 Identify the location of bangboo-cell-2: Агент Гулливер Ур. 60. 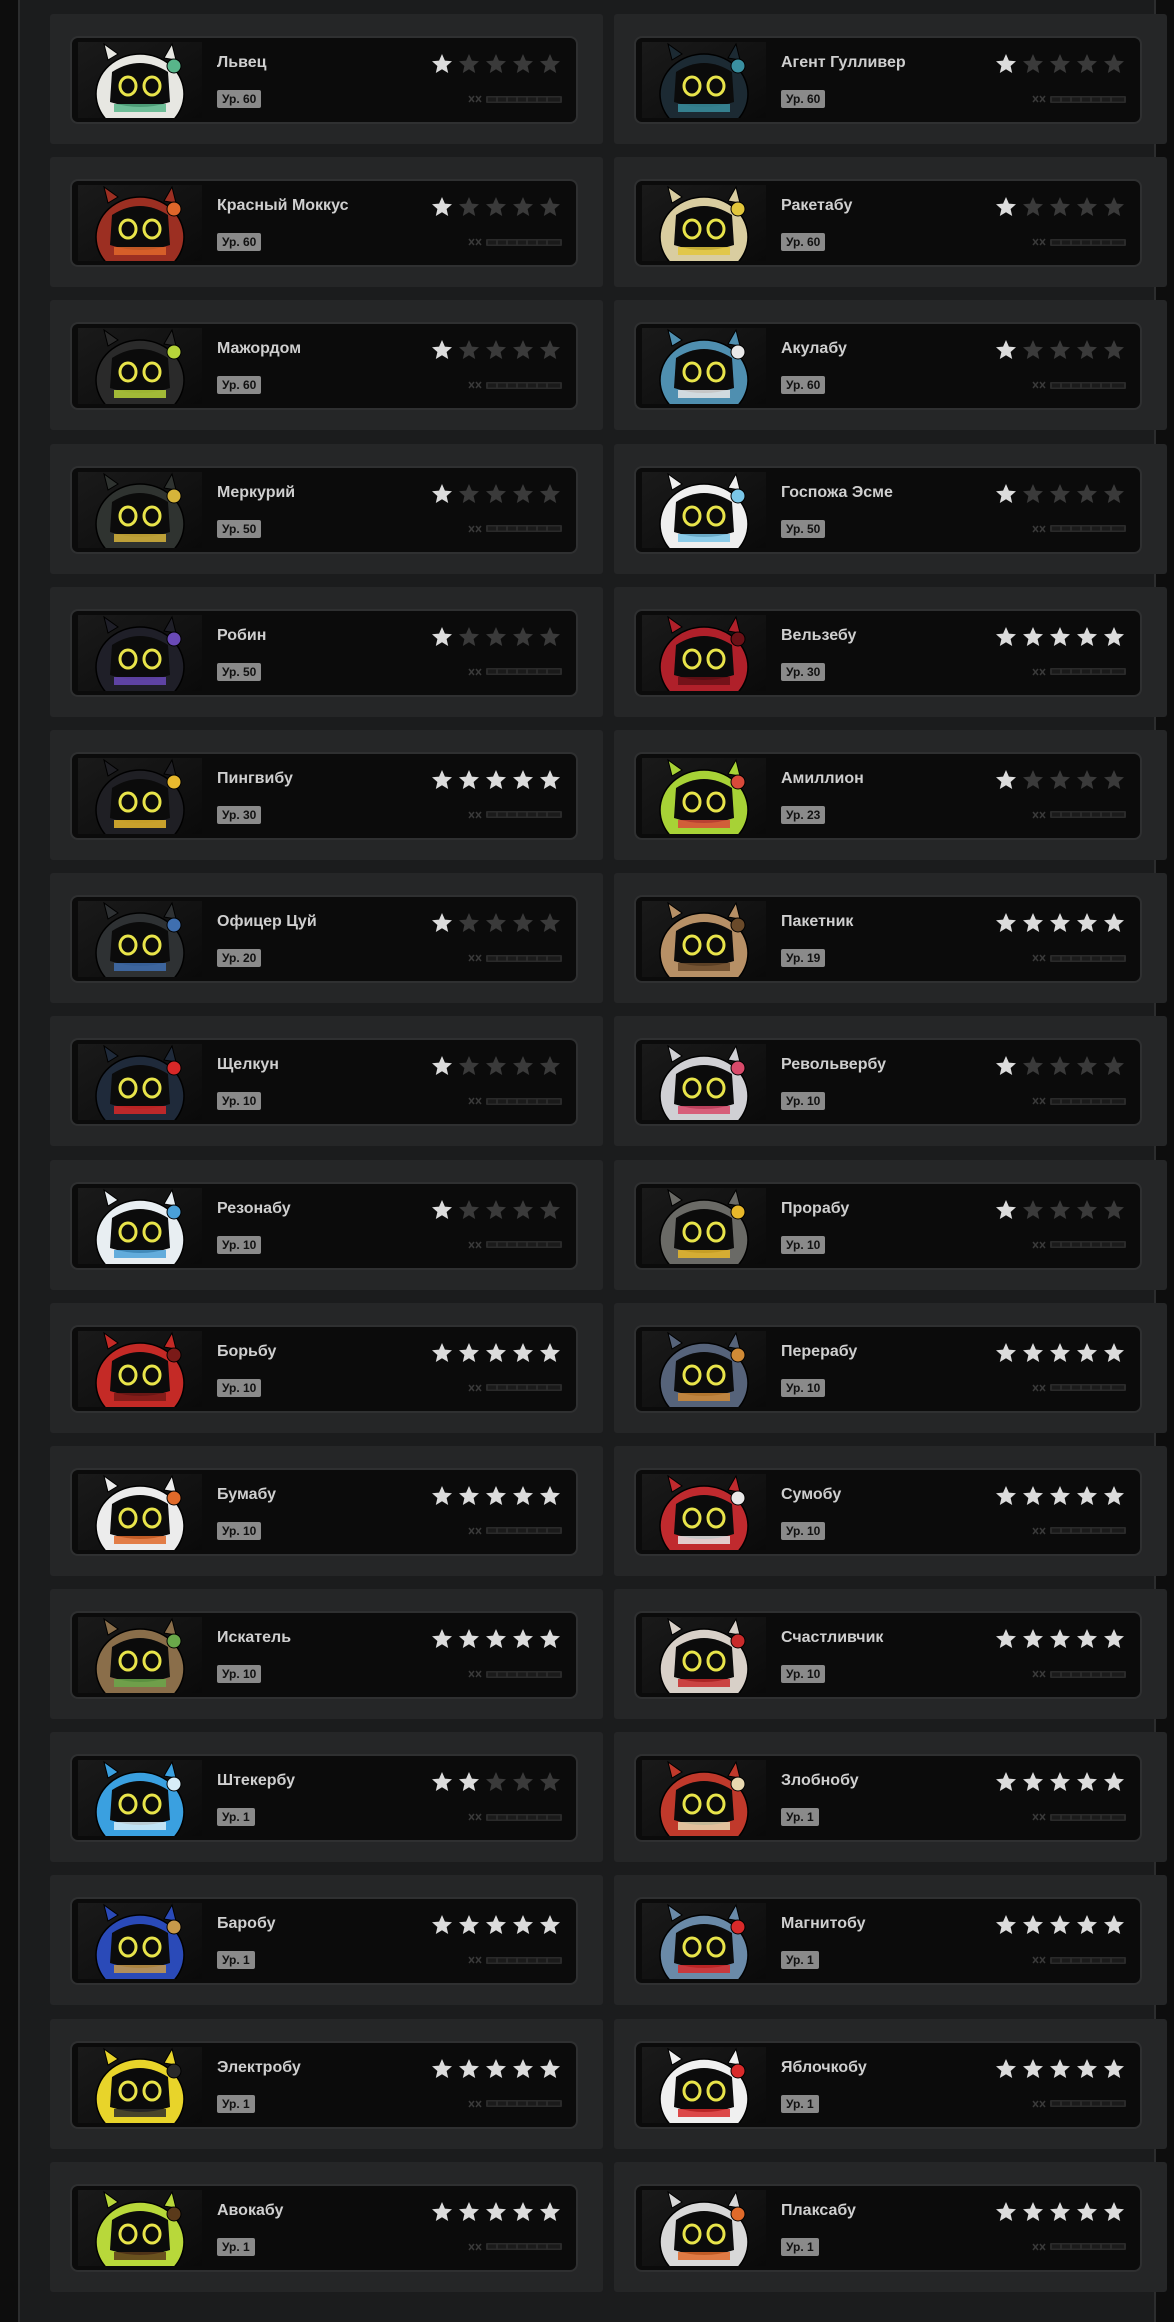
(890, 79).